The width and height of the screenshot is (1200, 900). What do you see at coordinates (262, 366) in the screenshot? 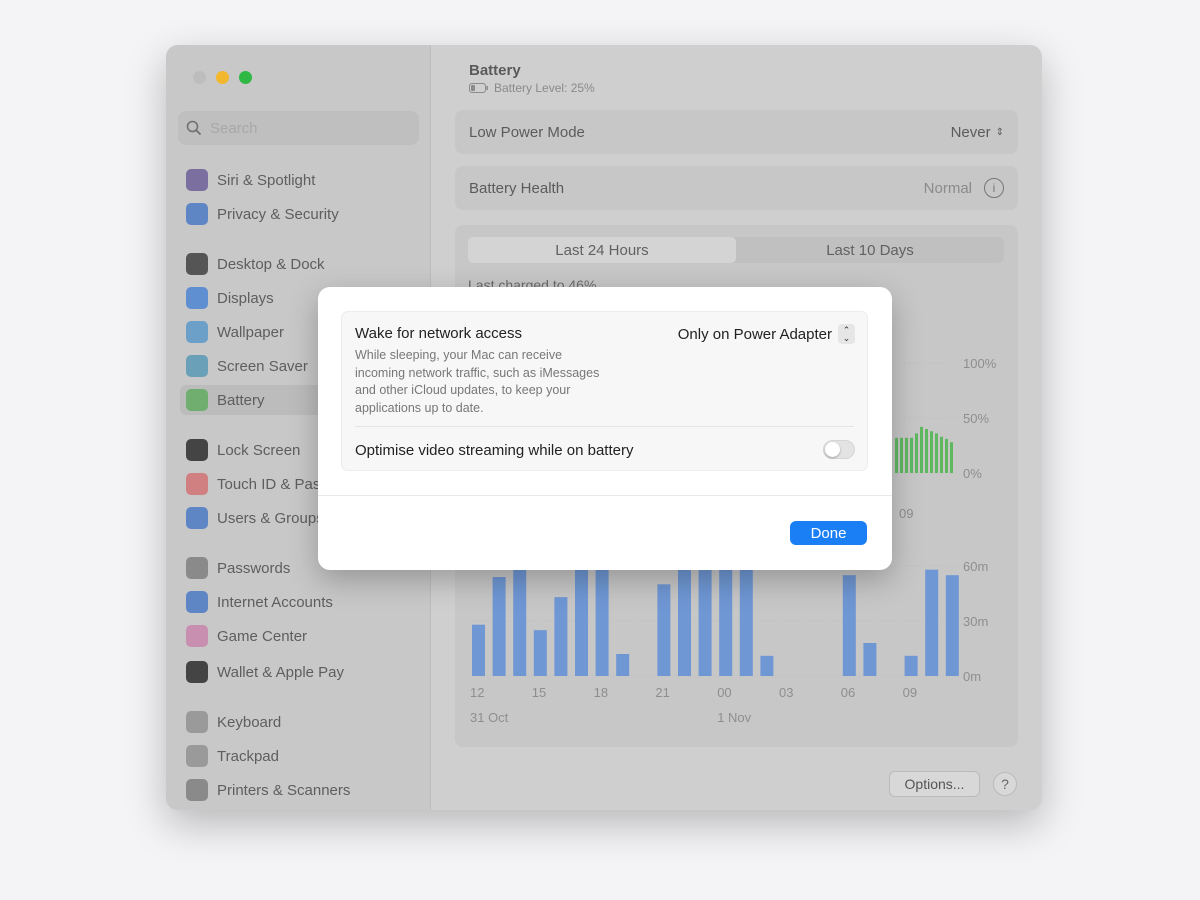
I see `sidebar-item-label: Screen Saver` at bounding box center [262, 366].